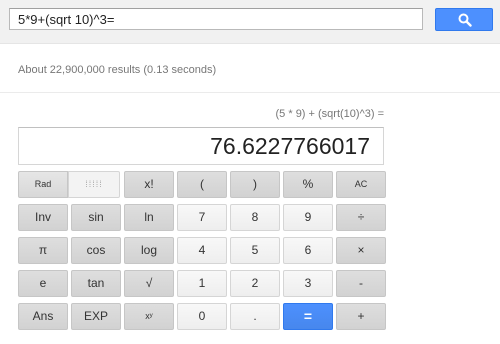  What do you see at coordinates (361, 217) in the screenshot?
I see `divide-button: ÷` at bounding box center [361, 217].